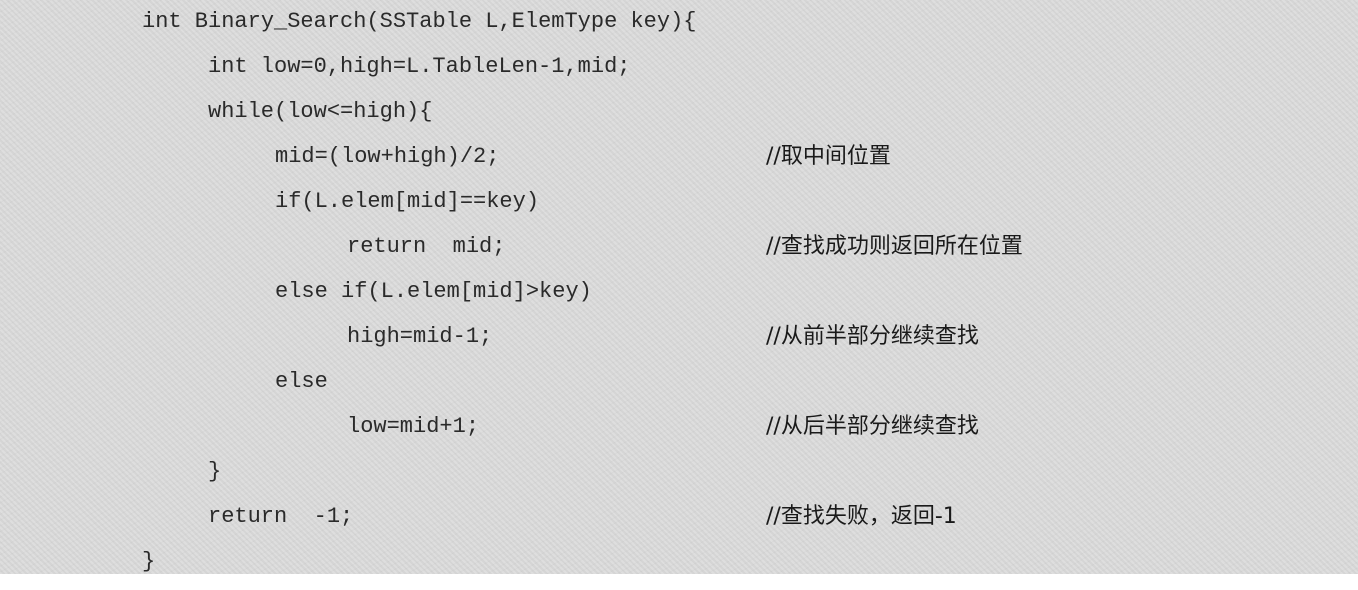 The image size is (1358, 590). I want to click on code-line-2: int low=0,high=L.TableLen-1,mid;, so click(419, 66).